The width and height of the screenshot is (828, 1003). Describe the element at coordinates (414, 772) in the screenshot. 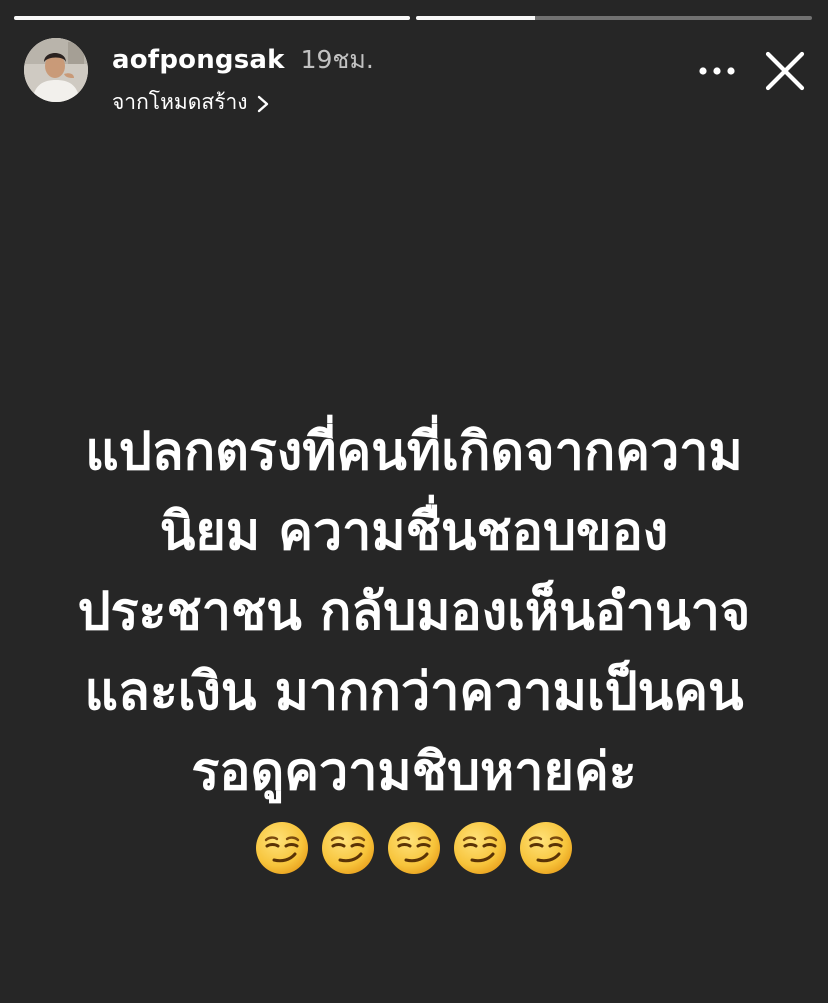

I see `story-line-5: รอดูความชิบหายค่ะ` at that location.